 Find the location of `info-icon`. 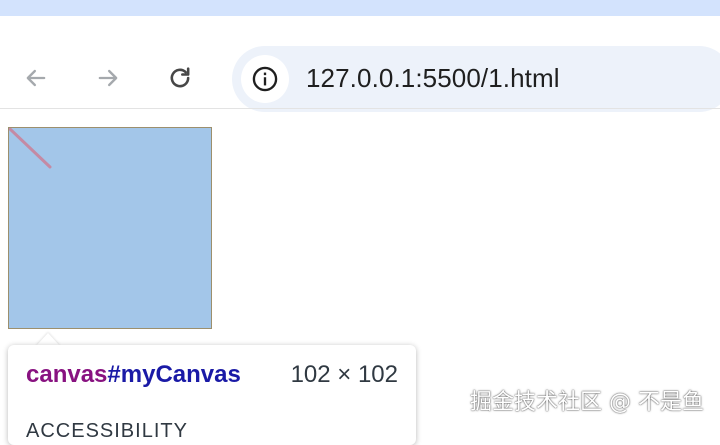

info-icon is located at coordinates (265, 79).